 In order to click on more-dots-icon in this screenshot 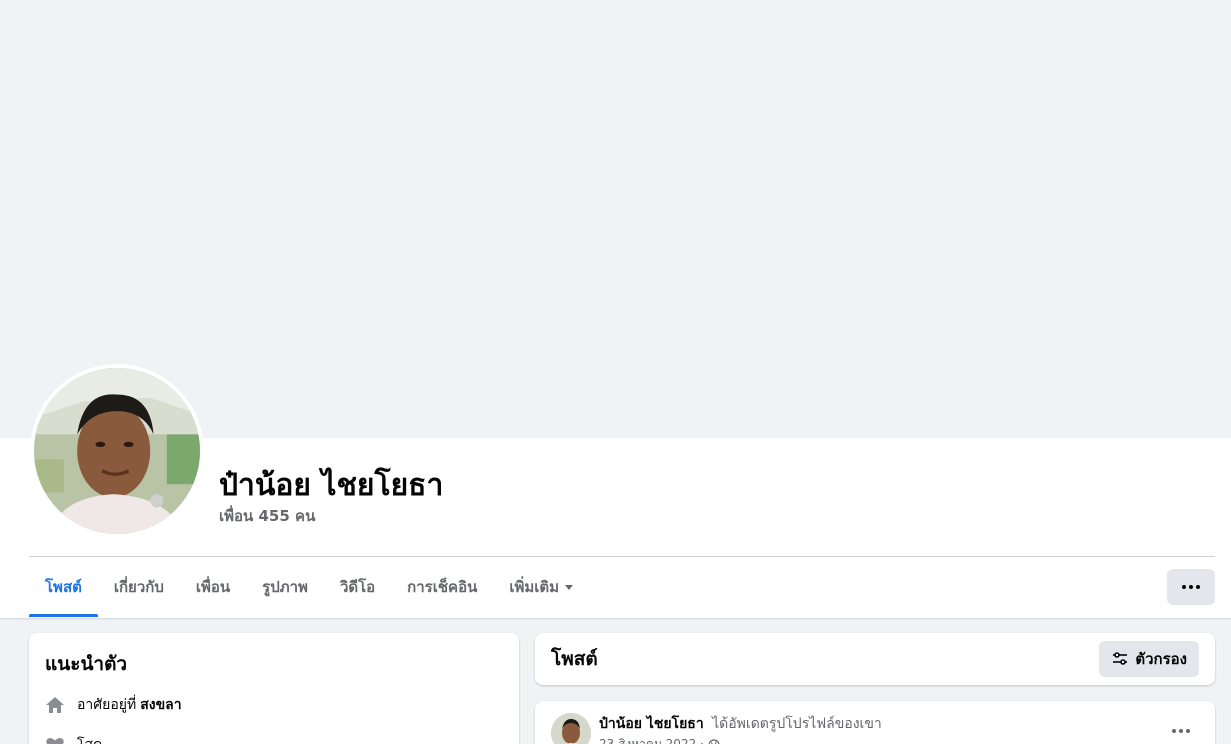, I will do `click(1191, 587)`.